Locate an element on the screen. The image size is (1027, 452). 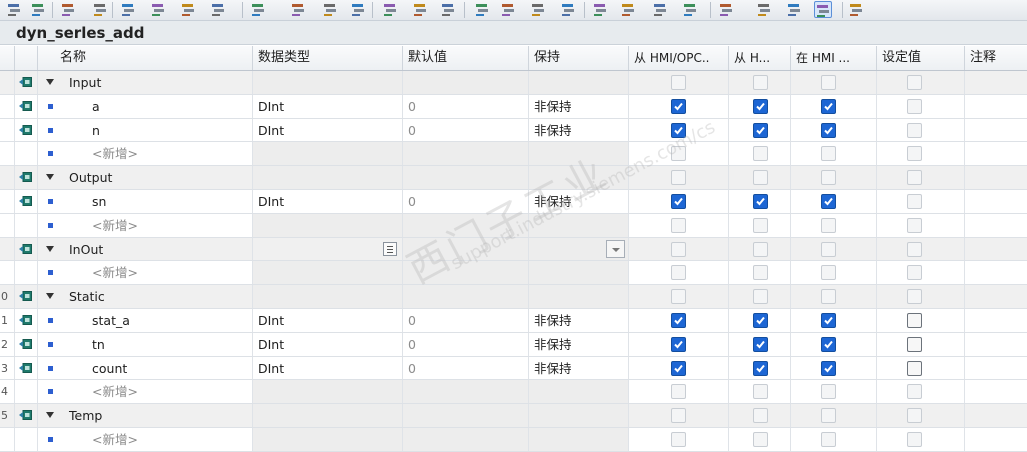
name-cell: Input is located at coordinates (145, 82).